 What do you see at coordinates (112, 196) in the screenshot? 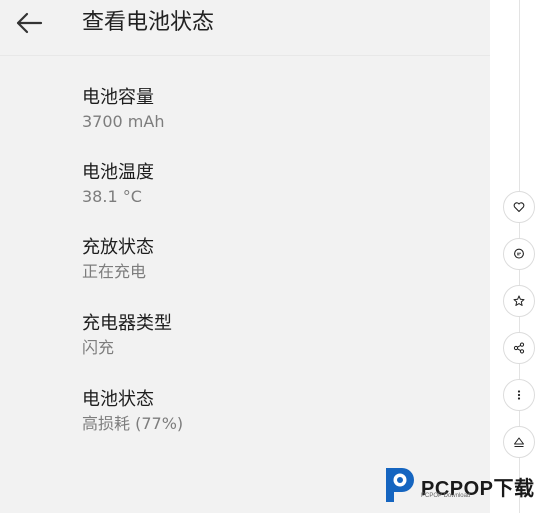
I see `item-value: 38.1 °C` at bounding box center [112, 196].